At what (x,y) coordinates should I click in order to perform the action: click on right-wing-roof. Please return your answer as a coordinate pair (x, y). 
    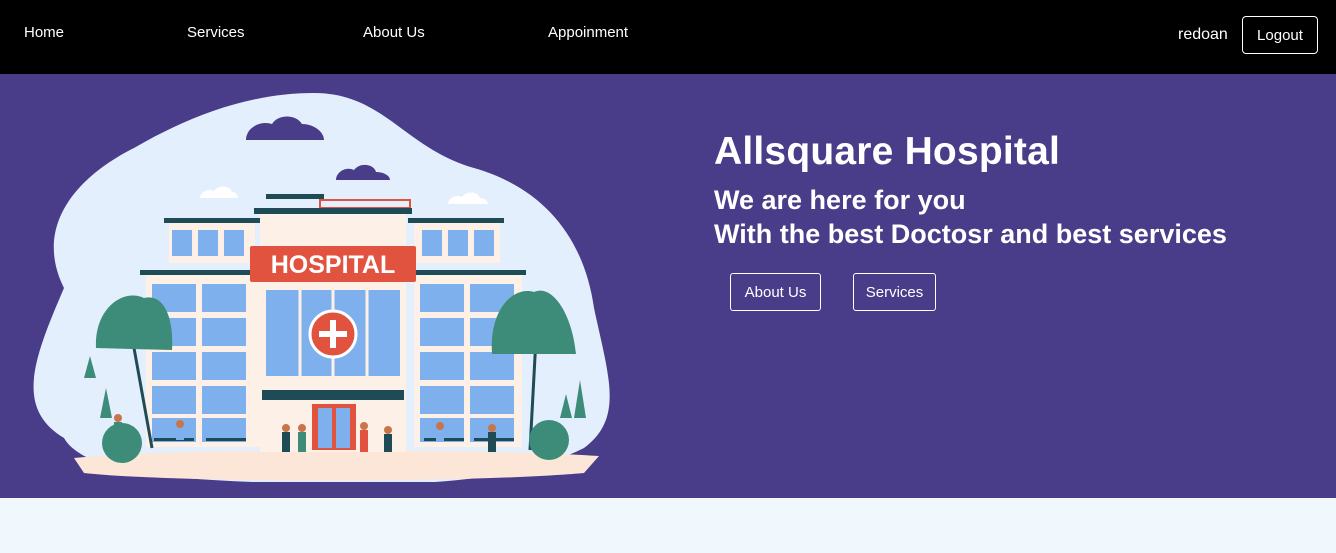
    Looking at the image, I should click on (456, 220).